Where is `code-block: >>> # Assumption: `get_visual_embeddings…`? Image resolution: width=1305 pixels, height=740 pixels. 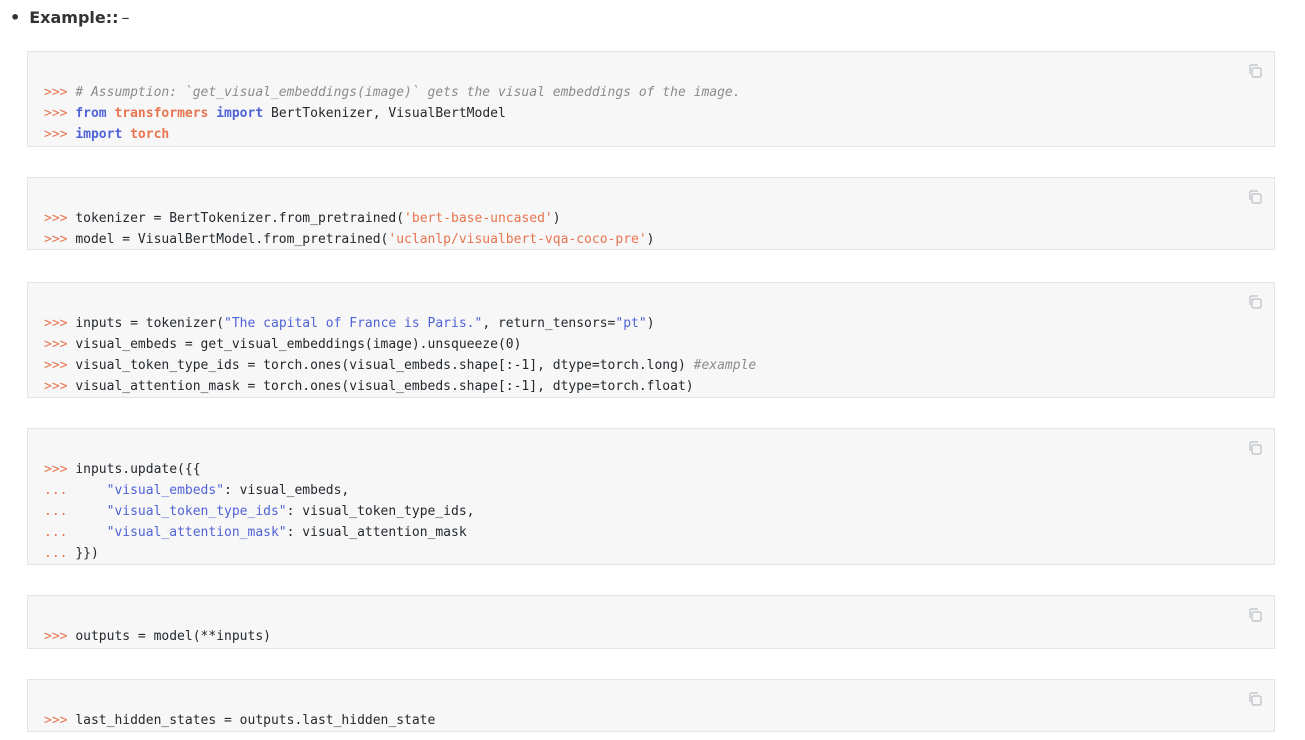 code-block: >>> # Assumption: `get_visual_embeddings… is located at coordinates (651, 99).